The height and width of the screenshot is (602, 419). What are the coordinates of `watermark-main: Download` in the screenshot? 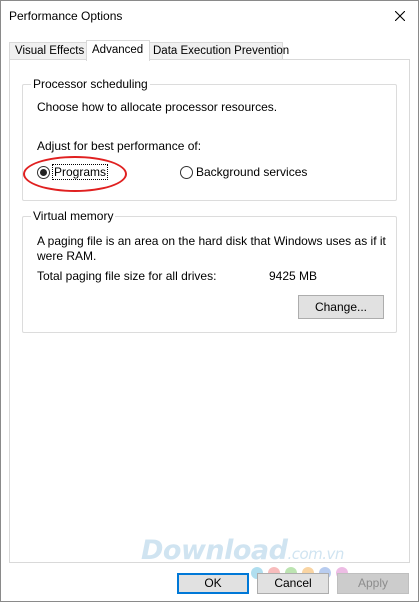 It's located at (214, 550).